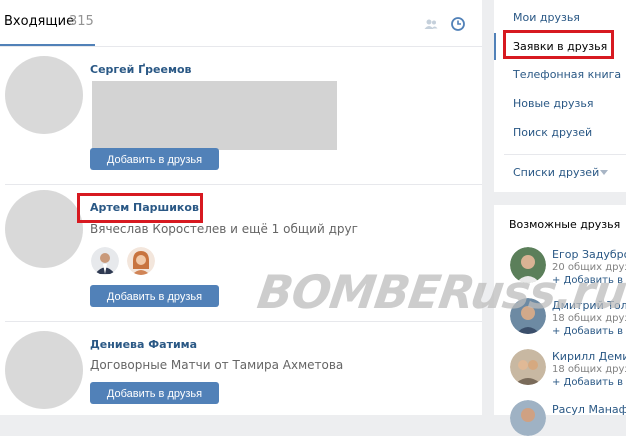  What do you see at coordinates (604, 173) in the screenshot?
I see `chevron-down-icon` at bounding box center [604, 173].